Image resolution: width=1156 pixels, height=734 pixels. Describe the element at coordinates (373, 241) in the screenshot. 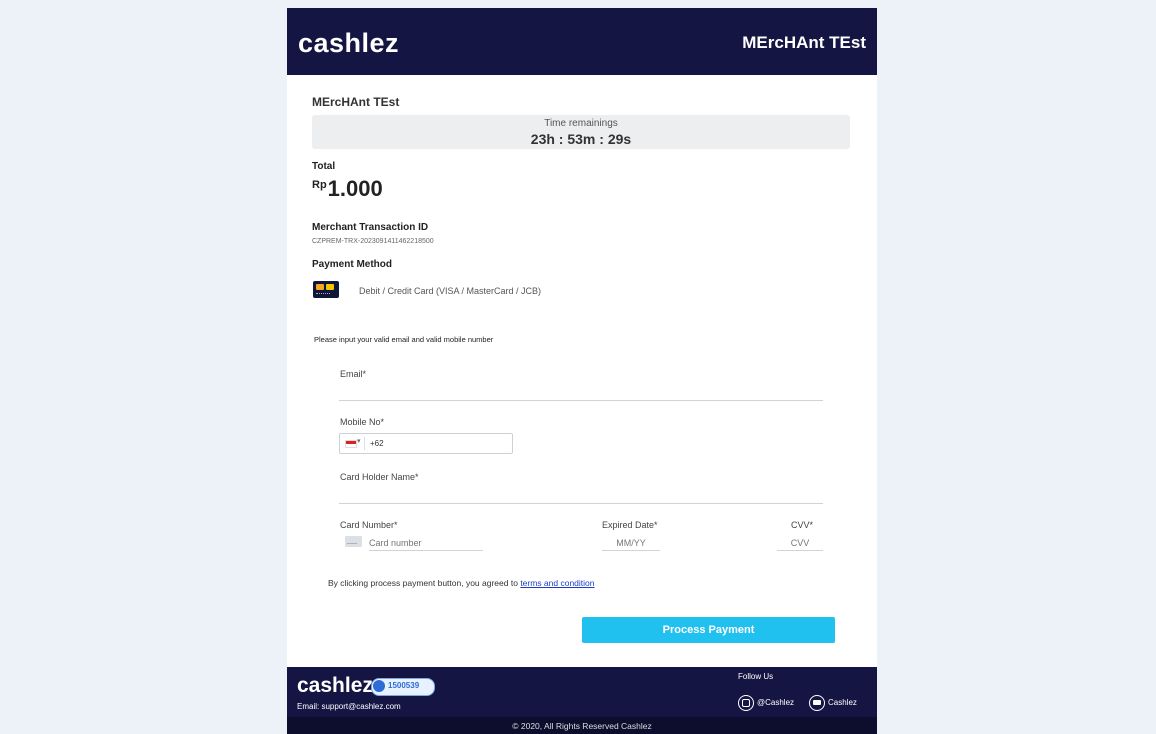

I see `transaction-id-value: CZPREM-TRX-20230914114622185​00` at that location.